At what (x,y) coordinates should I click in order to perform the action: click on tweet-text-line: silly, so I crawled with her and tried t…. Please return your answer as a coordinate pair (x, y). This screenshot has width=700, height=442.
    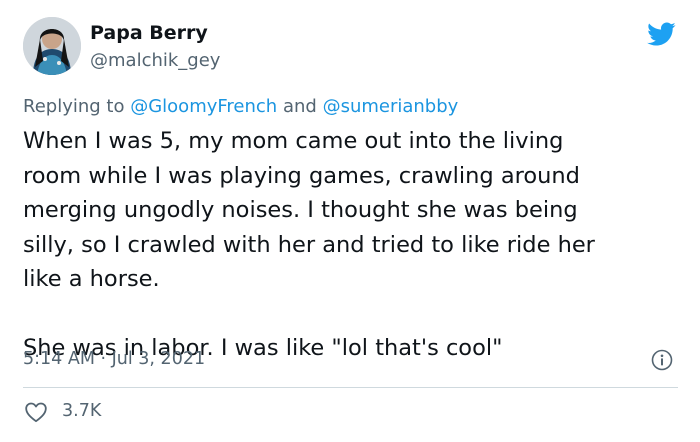
    Looking at the image, I should click on (309, 244).